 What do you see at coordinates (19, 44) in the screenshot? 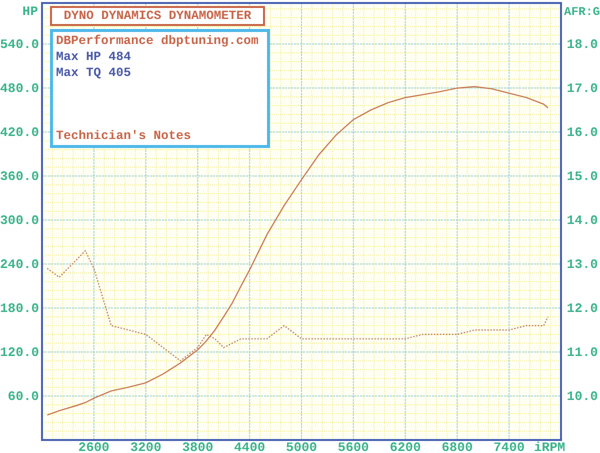
I see `y-tick-label: 540.0` at bounding box center [19, 44].